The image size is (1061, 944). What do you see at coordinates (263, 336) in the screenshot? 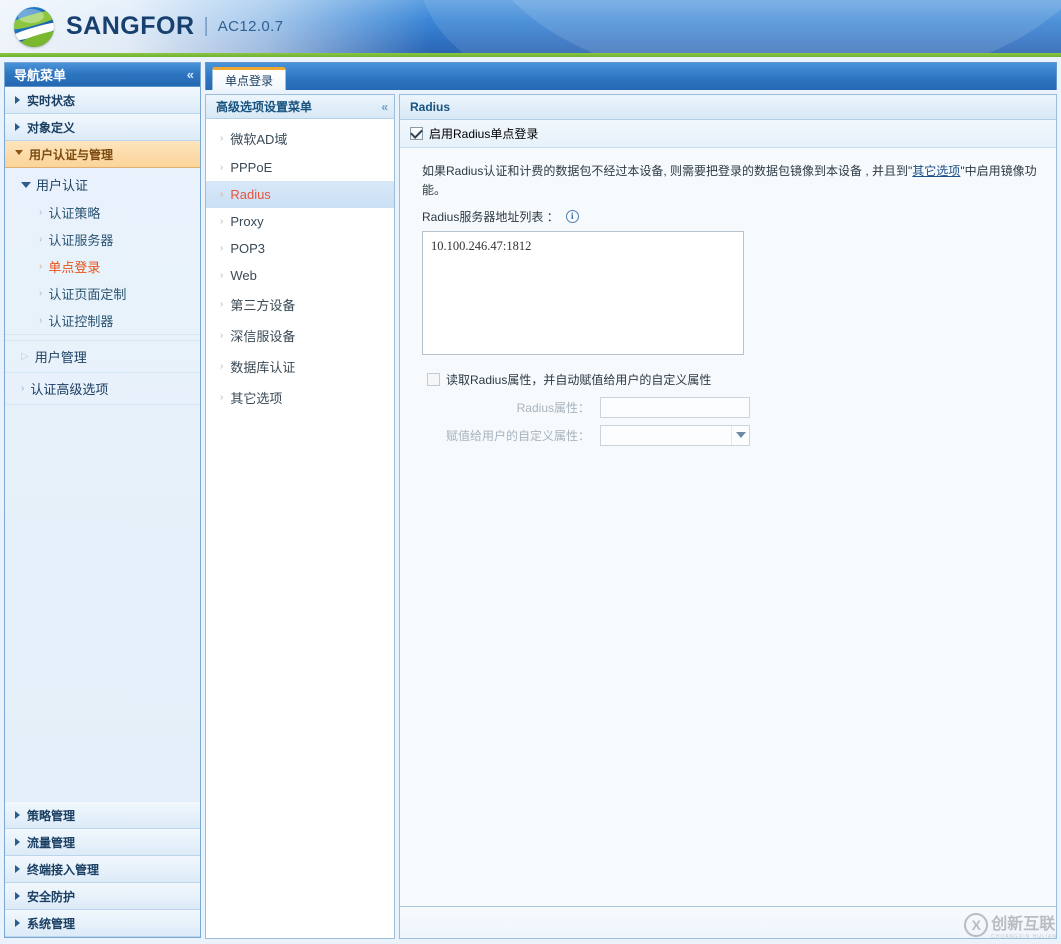
I see `submenu-item-label: 深信服设备` at bounding box center [263, 336].